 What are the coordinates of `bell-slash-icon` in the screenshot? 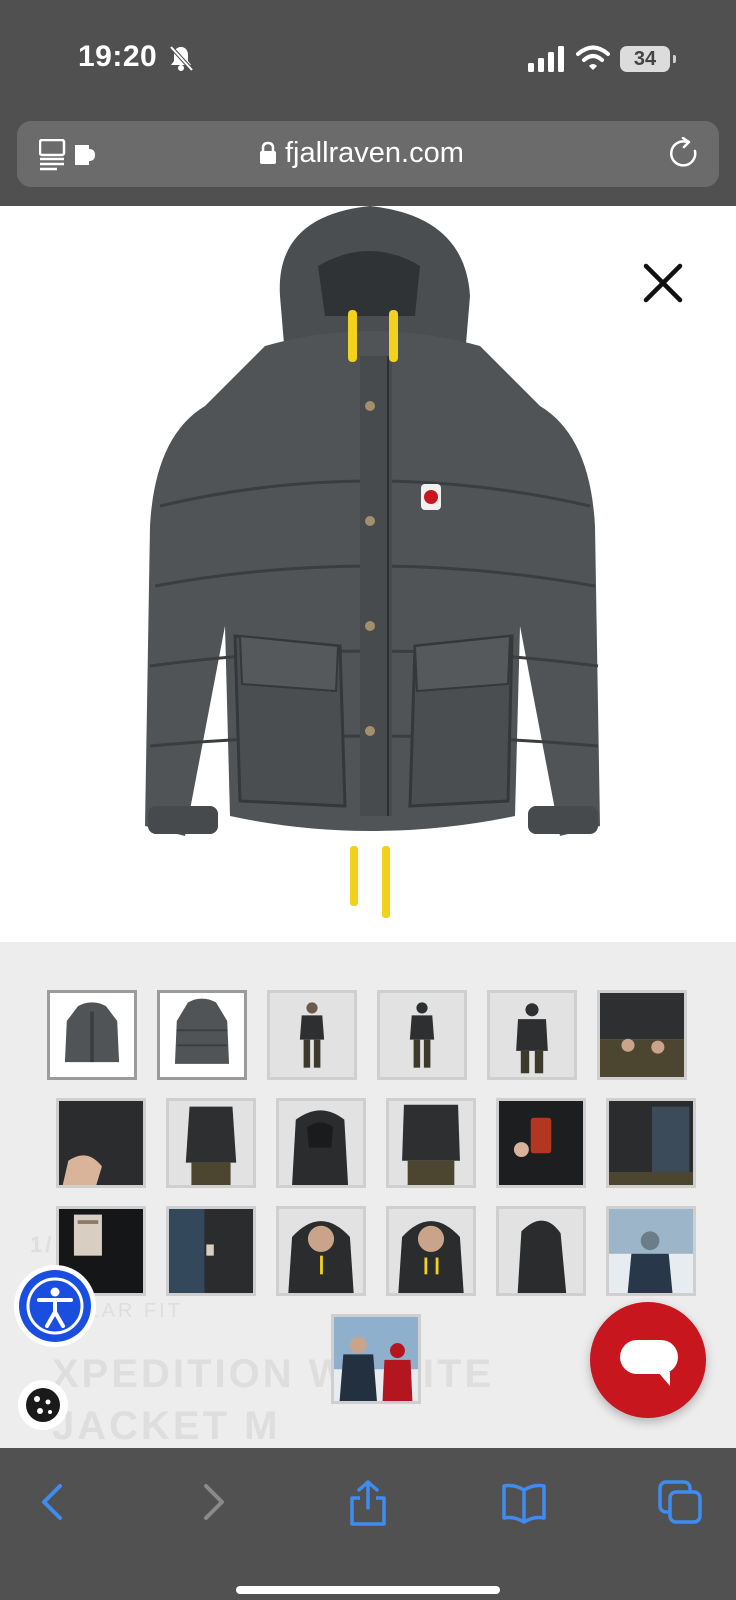 It's located at (181, 58).